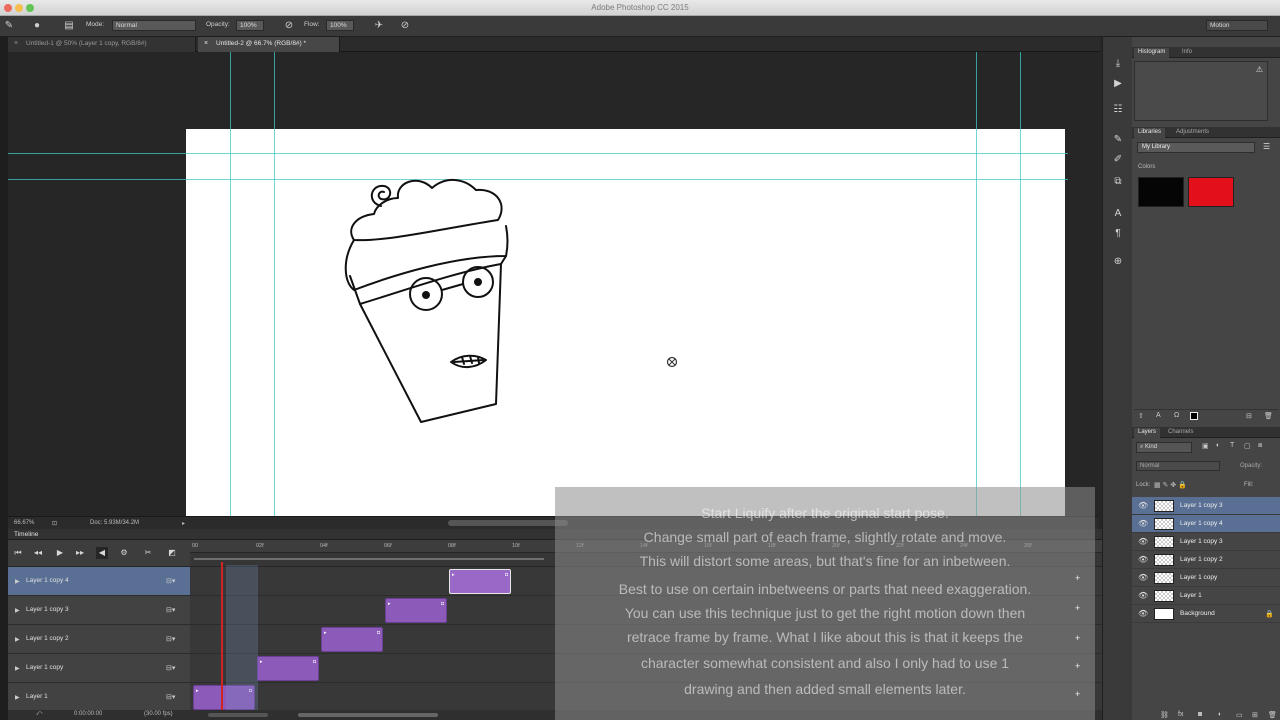 The image size is (1280, 720). I want to click on layer-row: 👁 Layer 1 copy 4, so click(1206, 524).